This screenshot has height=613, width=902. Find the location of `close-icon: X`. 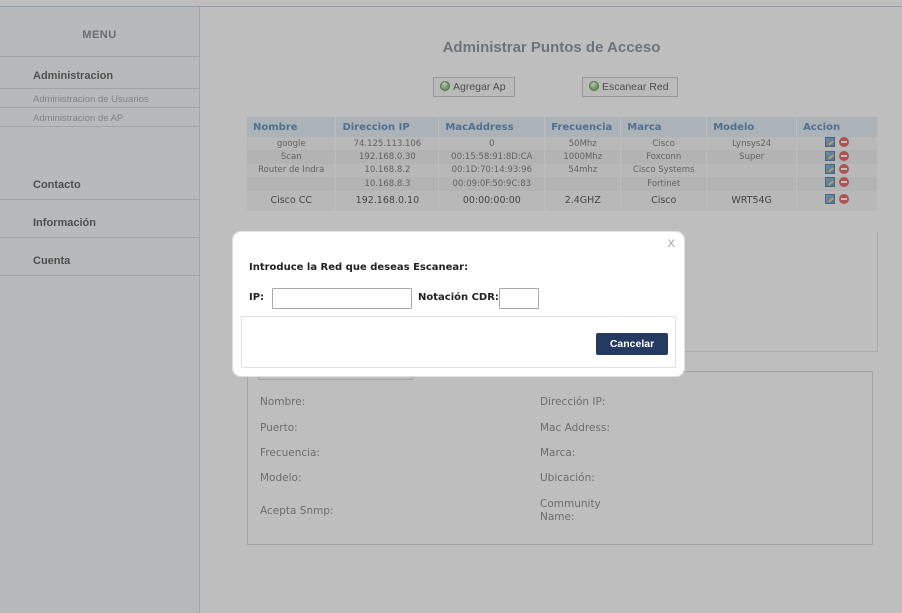

close-icon: X is located at coordinates (671, 244).